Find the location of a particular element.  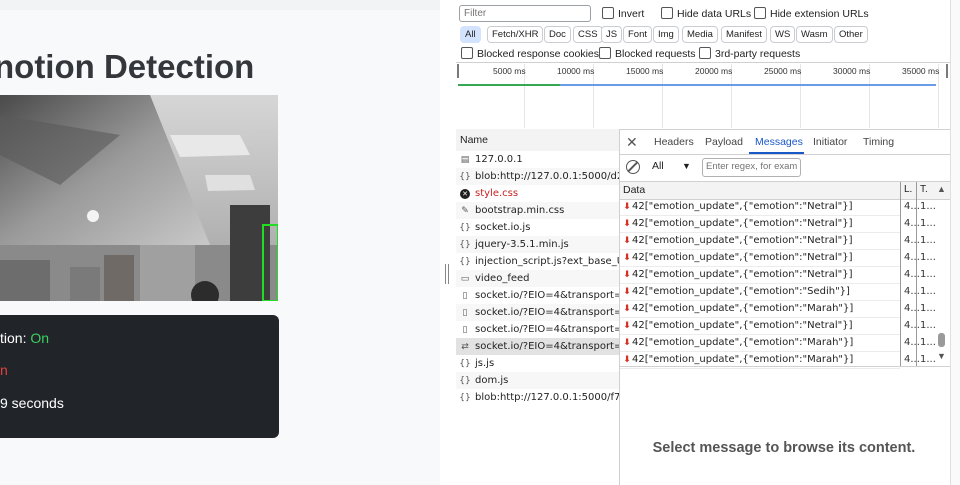

third-party-requests-option: 3rd-party requests is located at coordinates (749, 53).